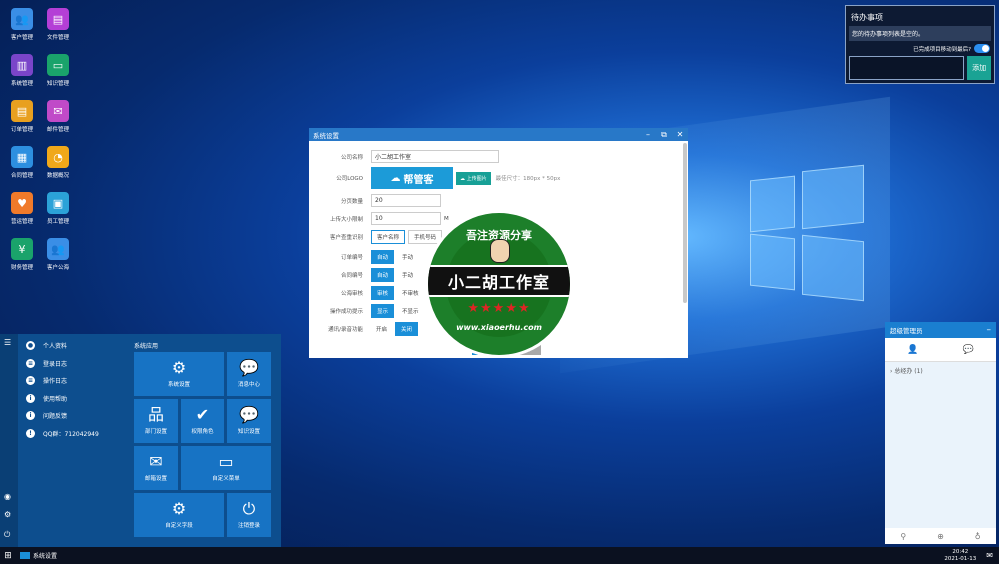  What do you see at coordinates (46, 398) in the screenshot?
I see `start-menu-item: i 使用帮助` at bounding box center [46, 398].